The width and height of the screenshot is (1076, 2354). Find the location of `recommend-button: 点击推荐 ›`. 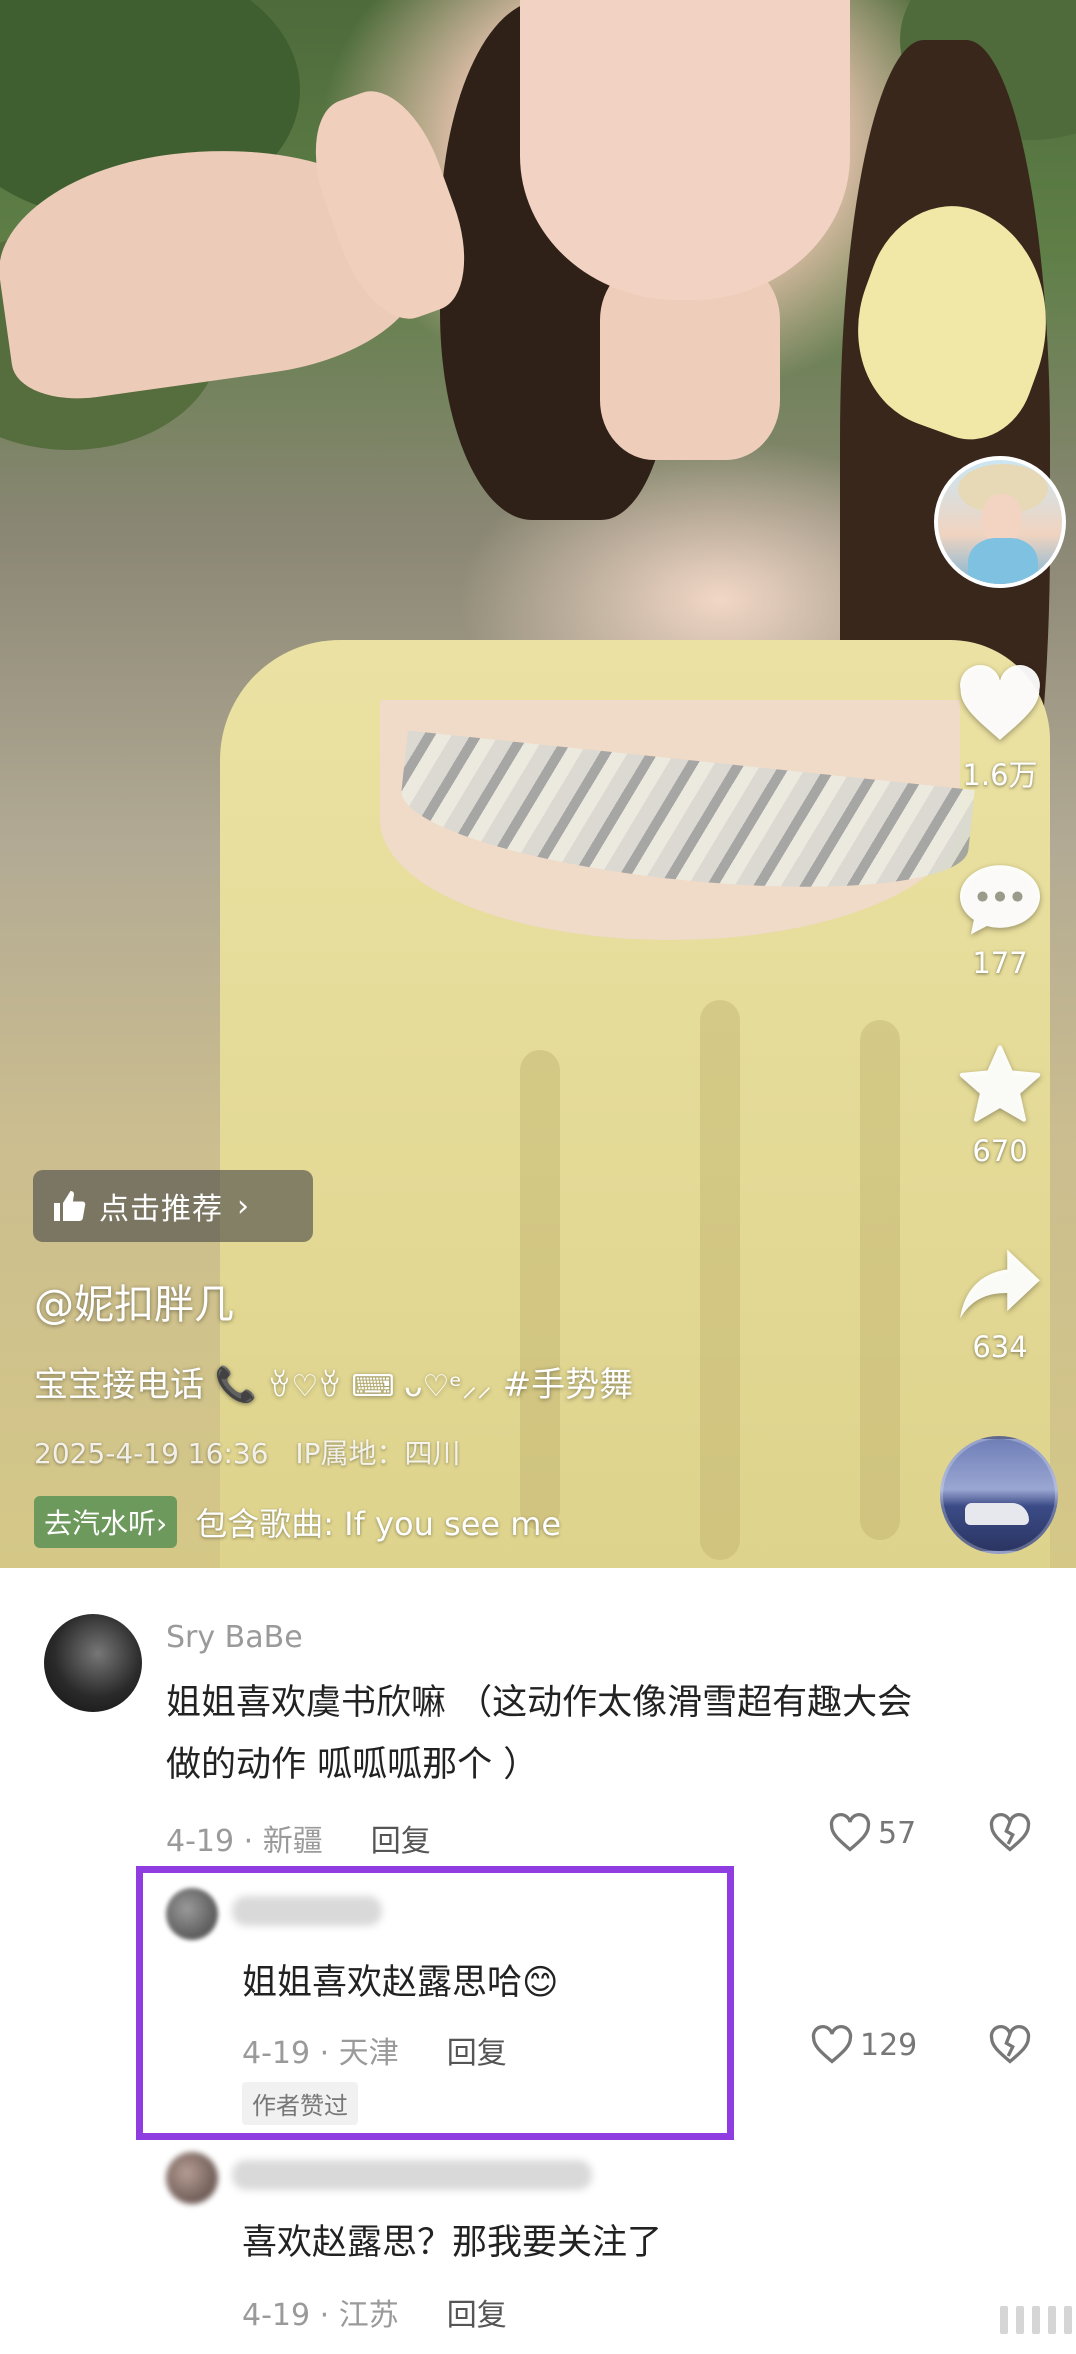

recommend-button: 点击推荐 › is located at coordinates (173, 1206).